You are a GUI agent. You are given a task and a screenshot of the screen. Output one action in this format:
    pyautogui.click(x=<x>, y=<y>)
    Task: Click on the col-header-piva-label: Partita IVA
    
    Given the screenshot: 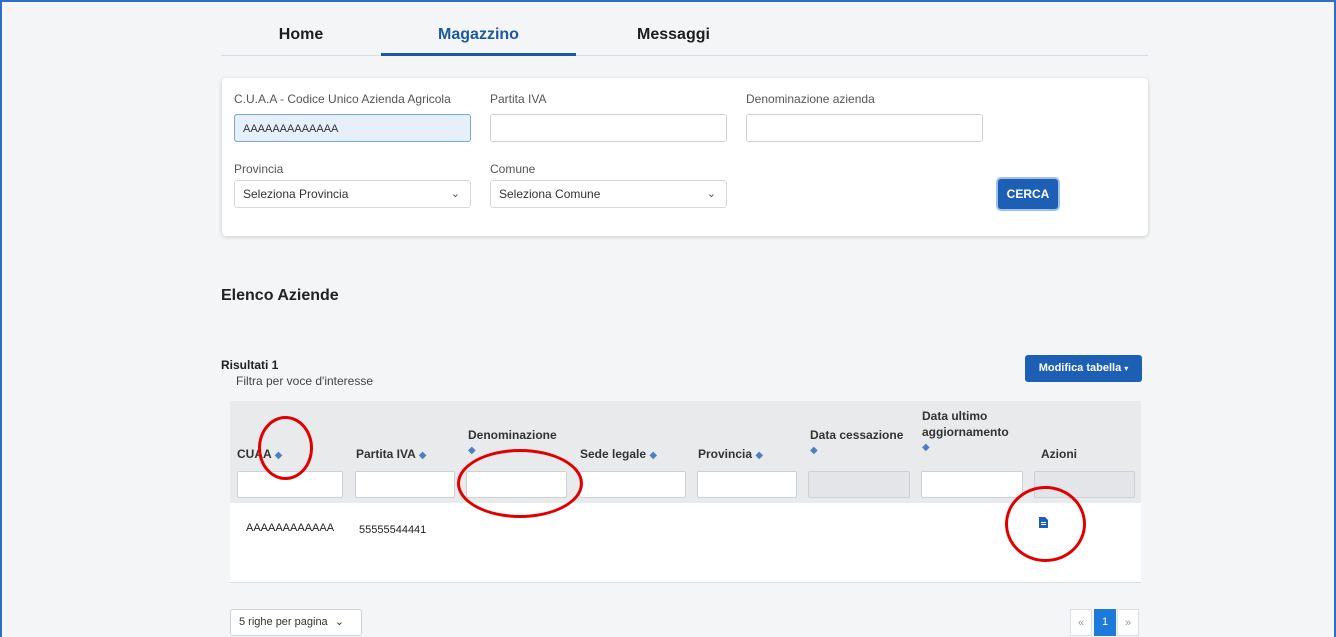 What is the action you would take?
    pyautogui.click(x=386, y=454)
    